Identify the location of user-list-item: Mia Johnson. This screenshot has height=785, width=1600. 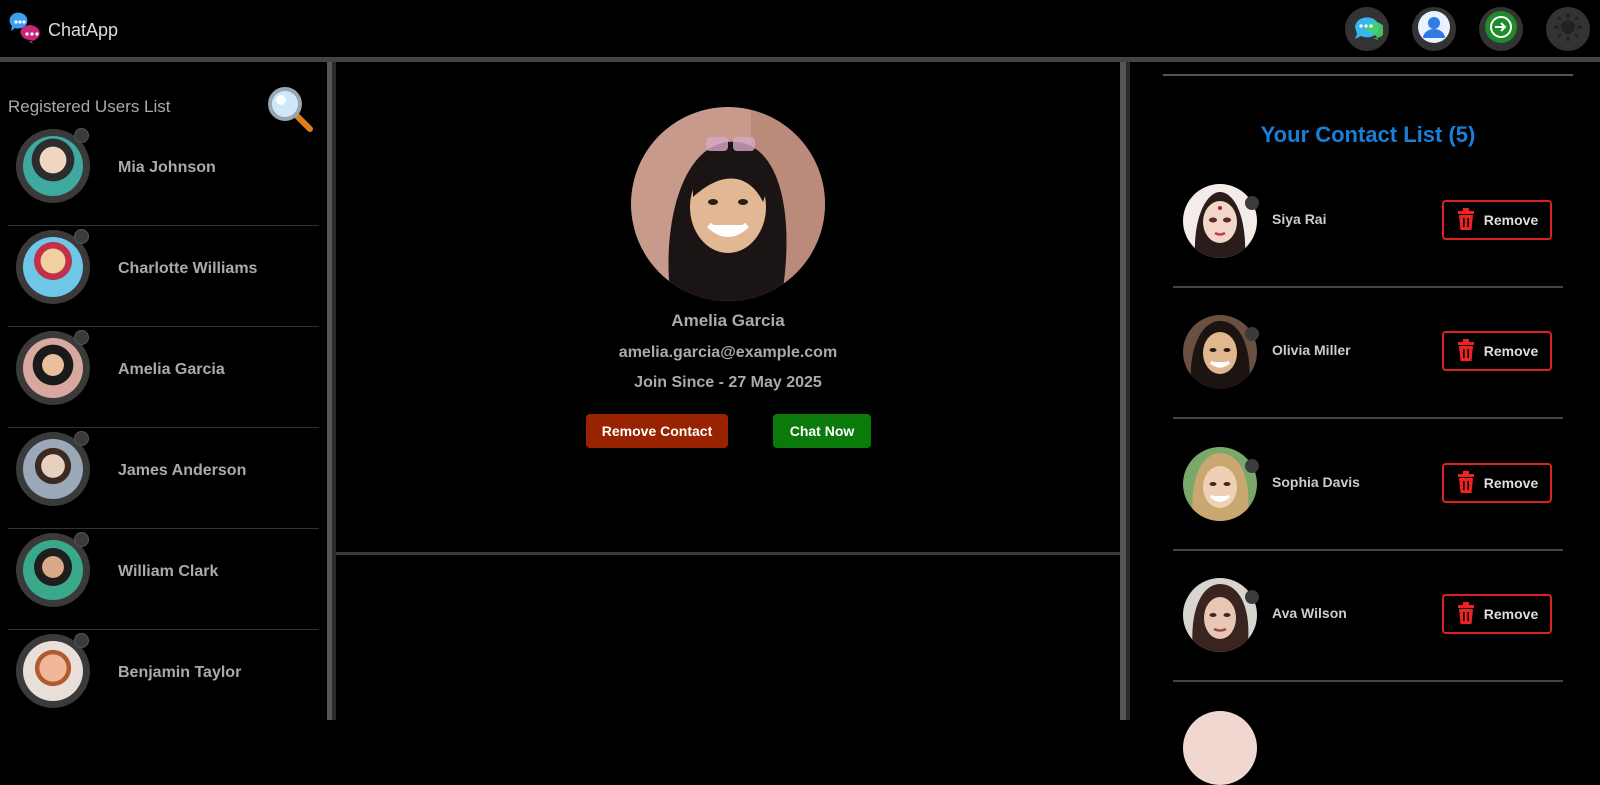
(163, 175).